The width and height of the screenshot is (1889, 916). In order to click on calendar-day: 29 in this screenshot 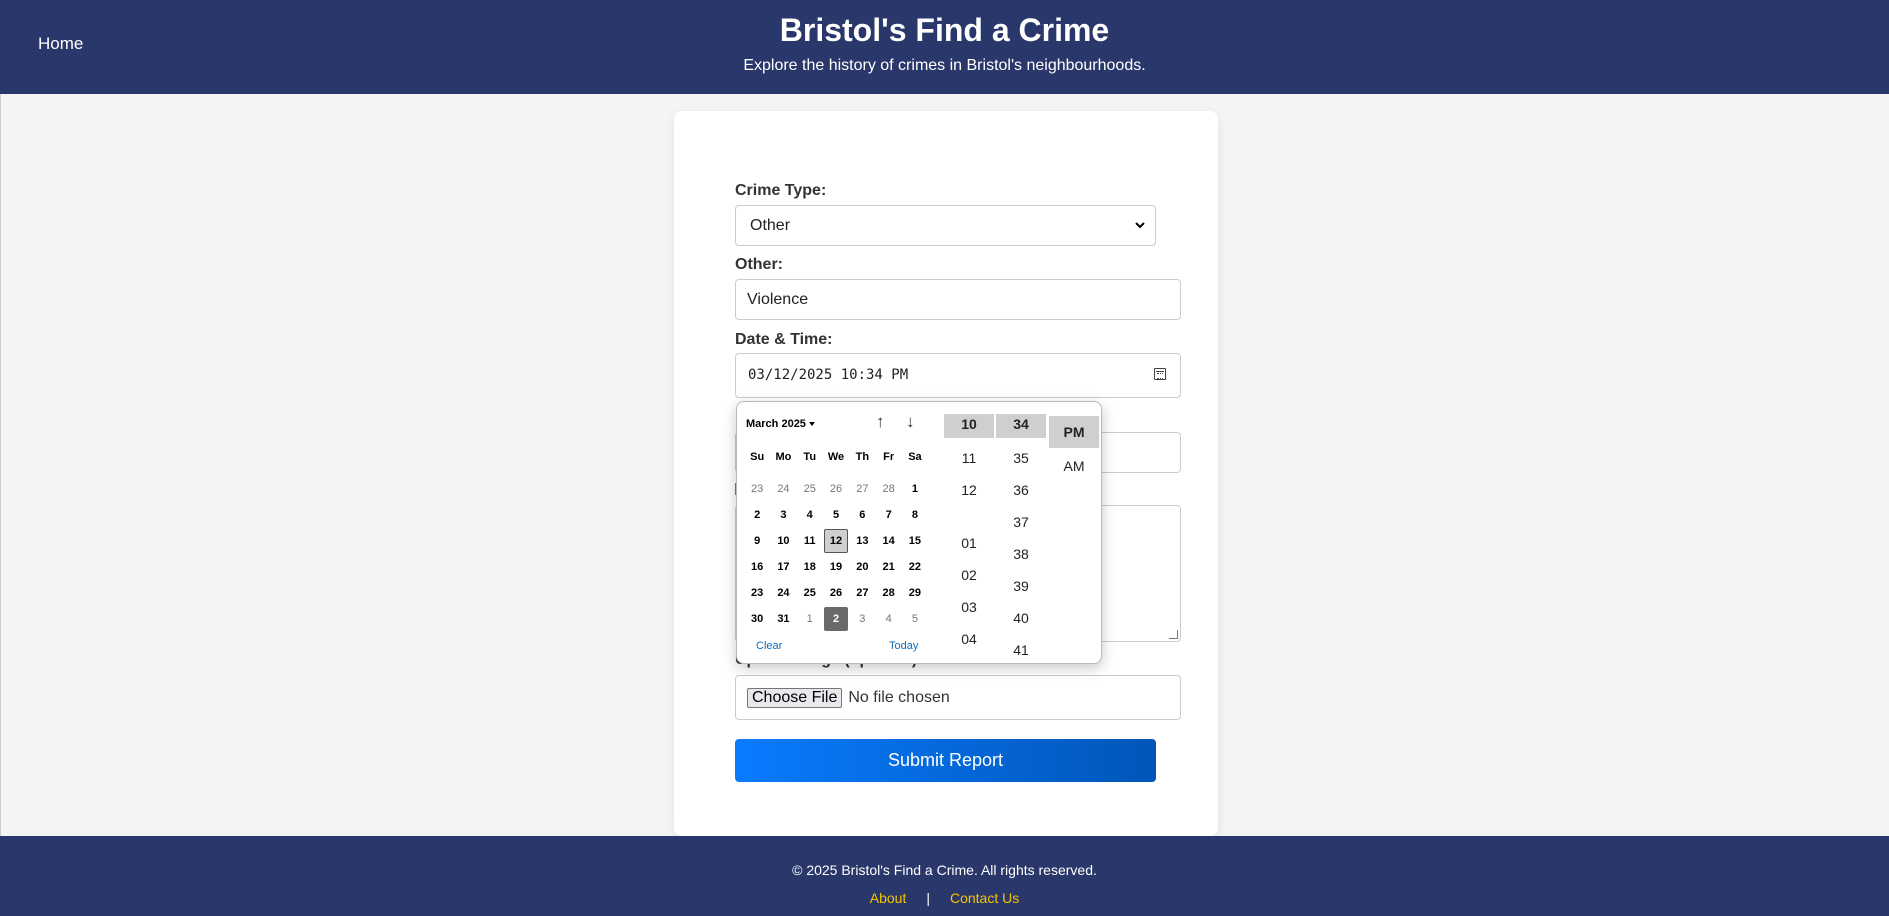, I will do `click(915, 593)`.